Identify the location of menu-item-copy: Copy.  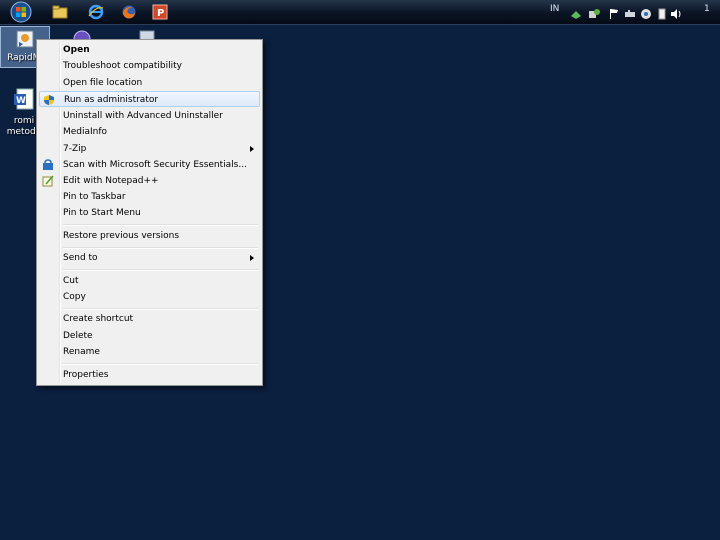
(149, 297).